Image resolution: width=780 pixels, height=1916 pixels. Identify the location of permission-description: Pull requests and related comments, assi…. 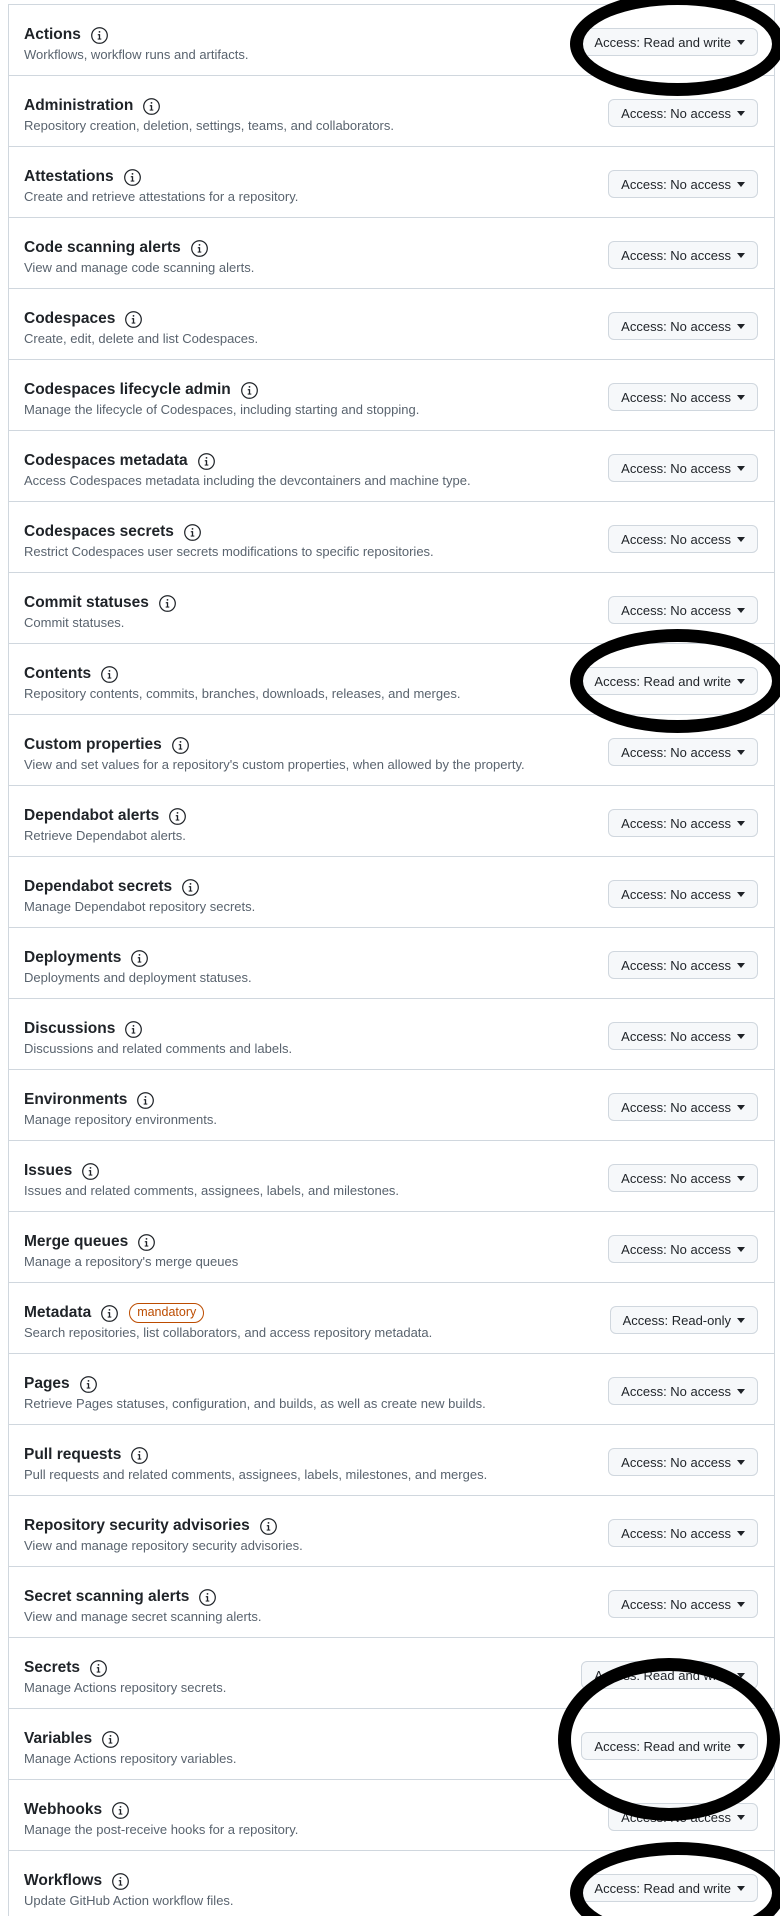
(256, 1474).